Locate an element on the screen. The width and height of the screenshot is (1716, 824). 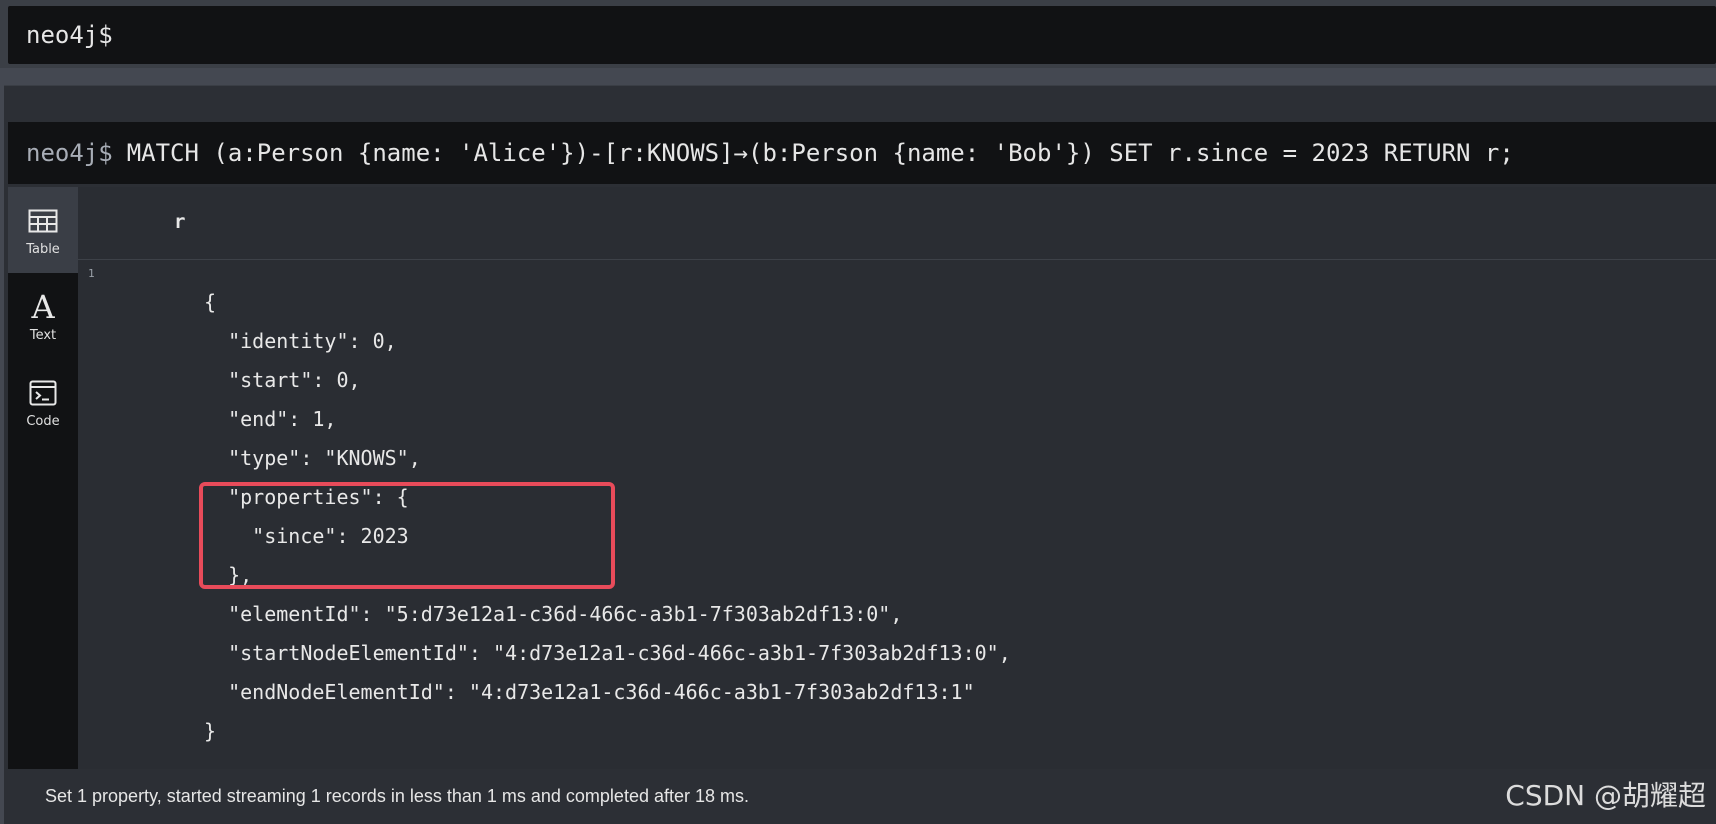
top-prompt-bar: neo4j$ is located at coordinates (858, 34).